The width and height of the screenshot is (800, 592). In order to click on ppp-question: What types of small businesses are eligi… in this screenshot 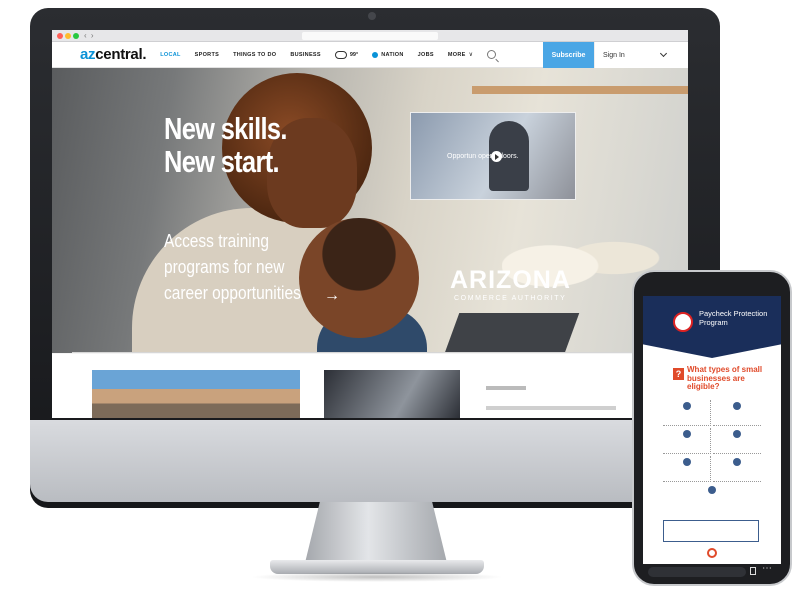, I will do `click(725, 378)`.